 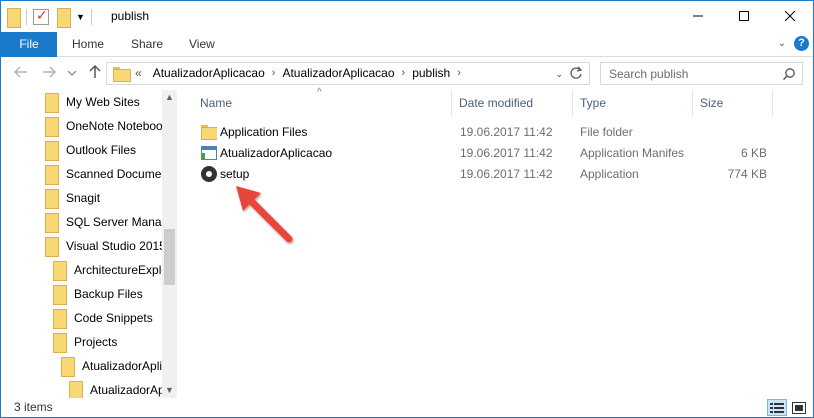 I want to click on back-arrow-icon, so click(x=20, y=72).